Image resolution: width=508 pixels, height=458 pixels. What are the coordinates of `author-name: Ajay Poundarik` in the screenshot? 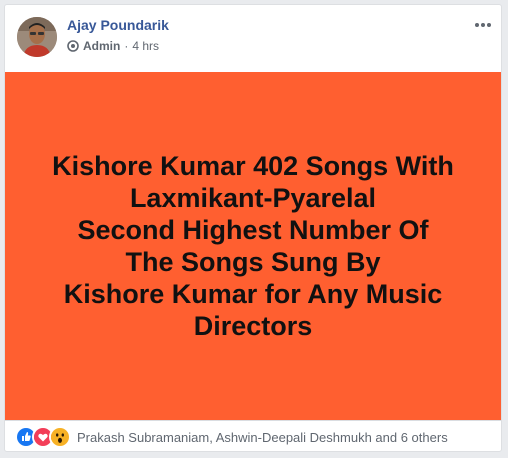 It's located at (118, 25).